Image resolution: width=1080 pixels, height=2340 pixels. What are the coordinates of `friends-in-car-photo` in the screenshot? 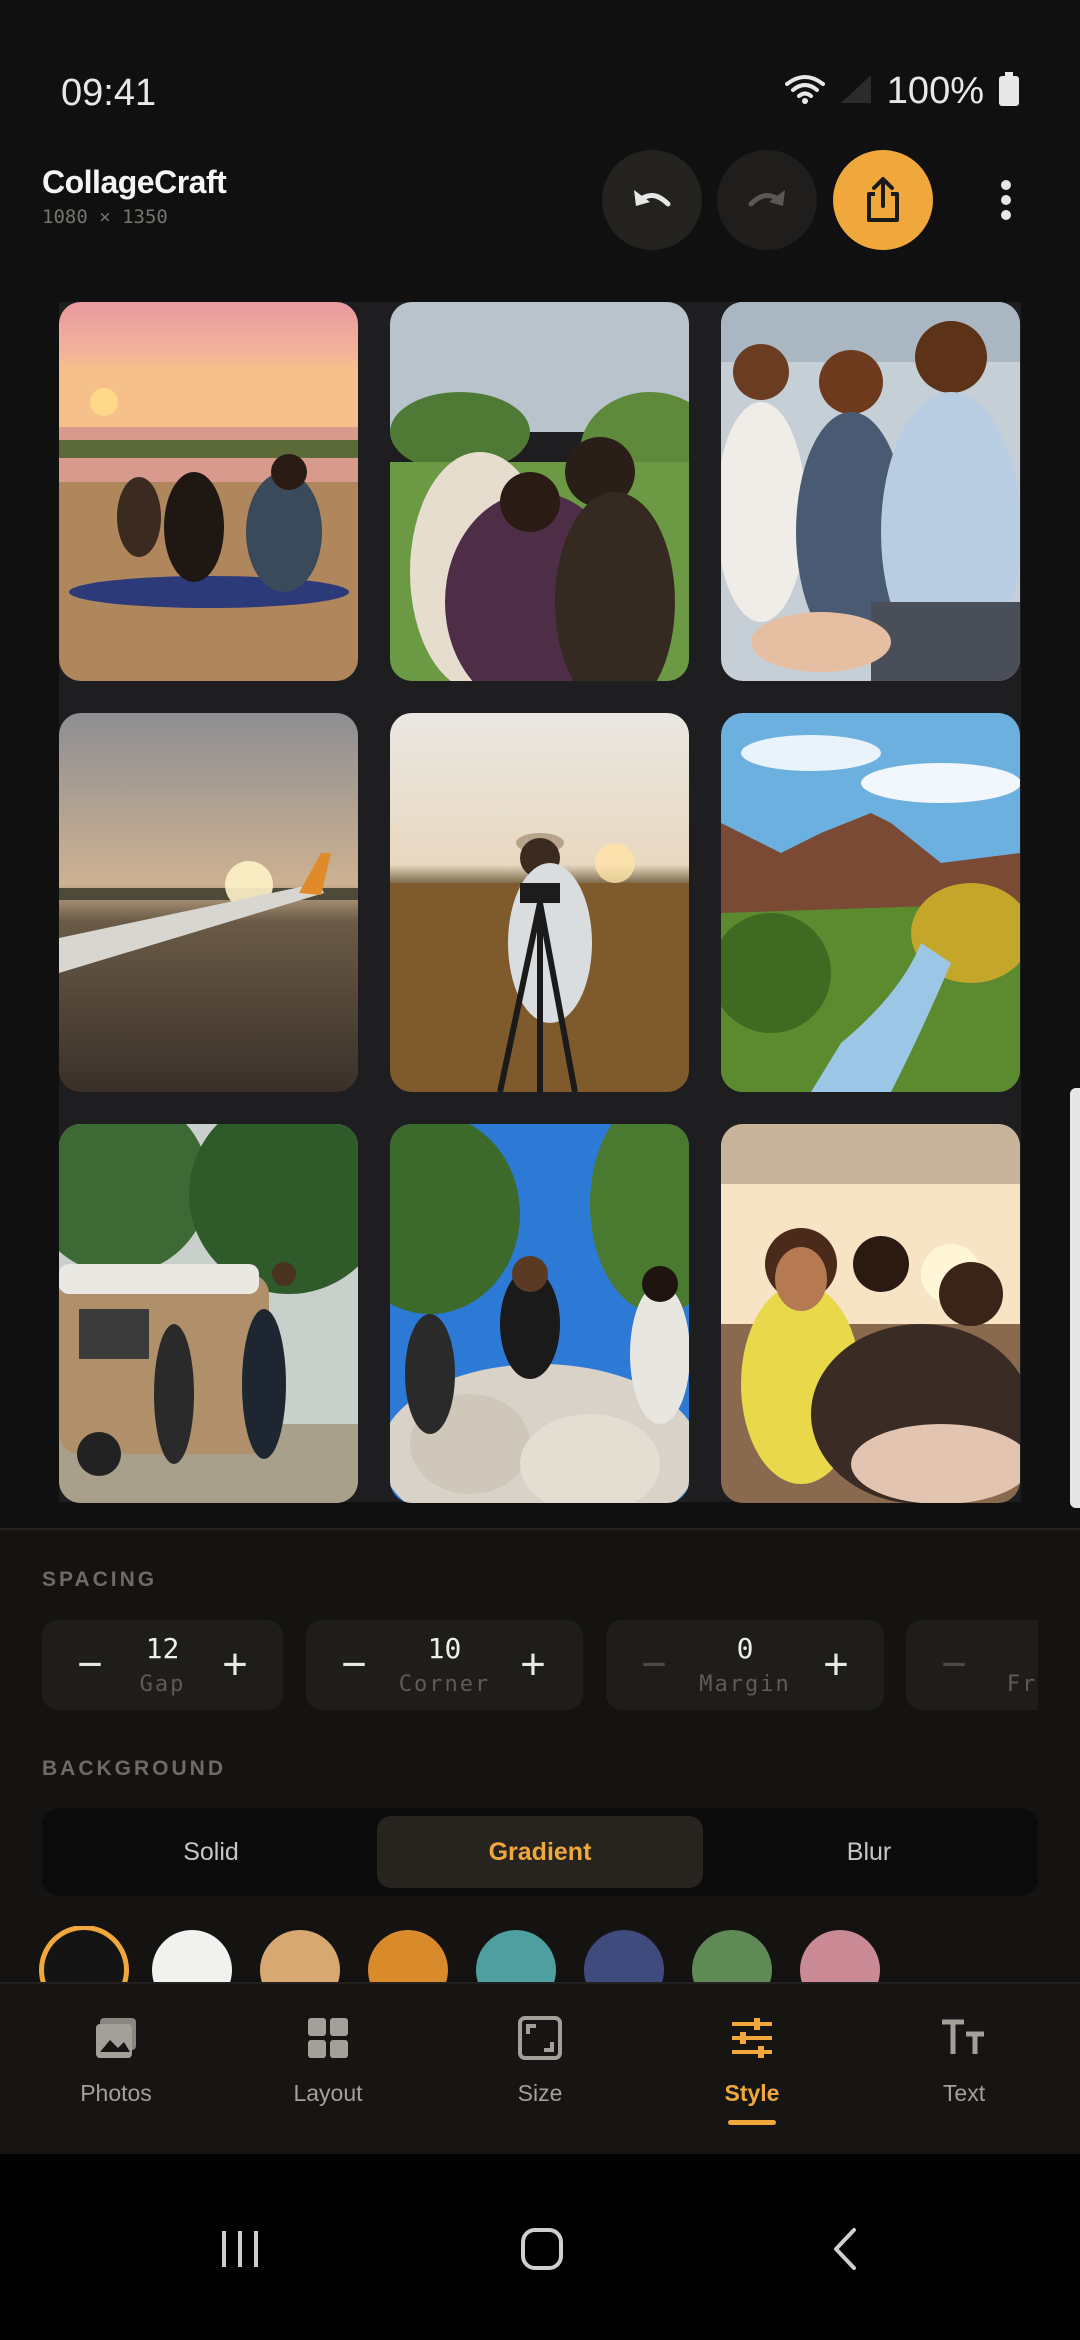 It's located at (870, 1313).